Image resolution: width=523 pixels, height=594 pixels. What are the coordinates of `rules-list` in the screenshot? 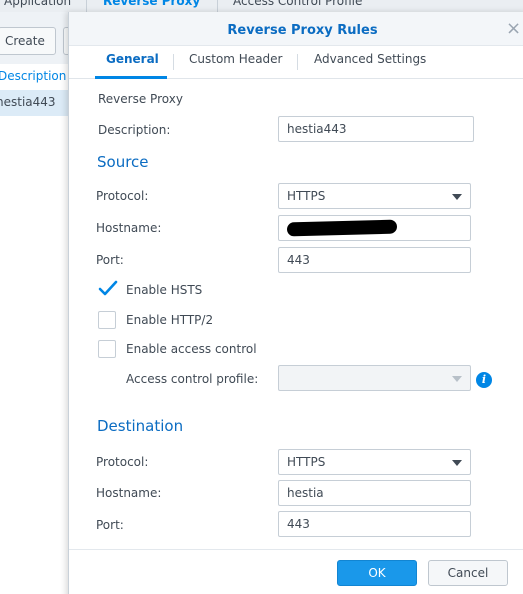 It's located at (34, 329).